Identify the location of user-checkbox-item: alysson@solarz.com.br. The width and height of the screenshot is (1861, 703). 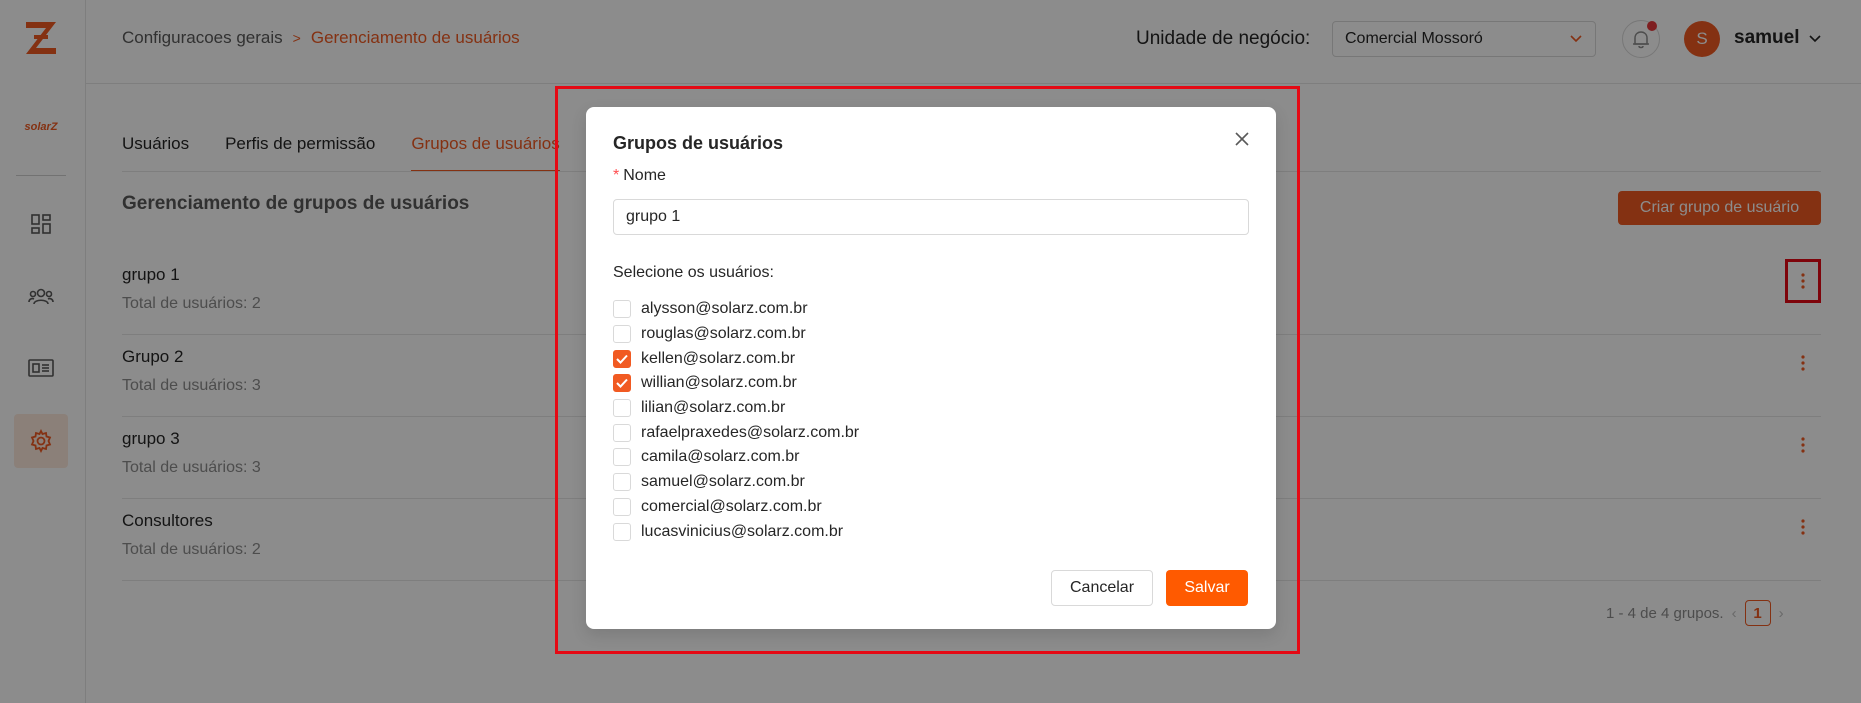
(736, 309).